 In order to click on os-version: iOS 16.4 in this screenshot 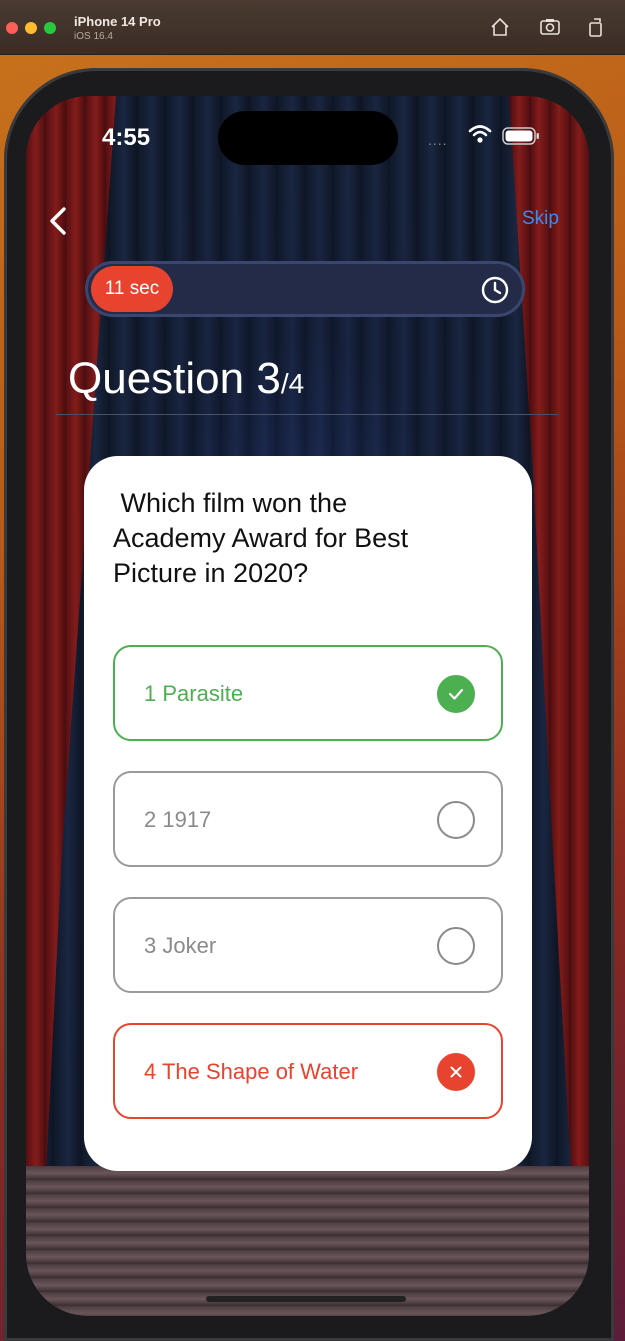, I will do `click(93, 36)`.